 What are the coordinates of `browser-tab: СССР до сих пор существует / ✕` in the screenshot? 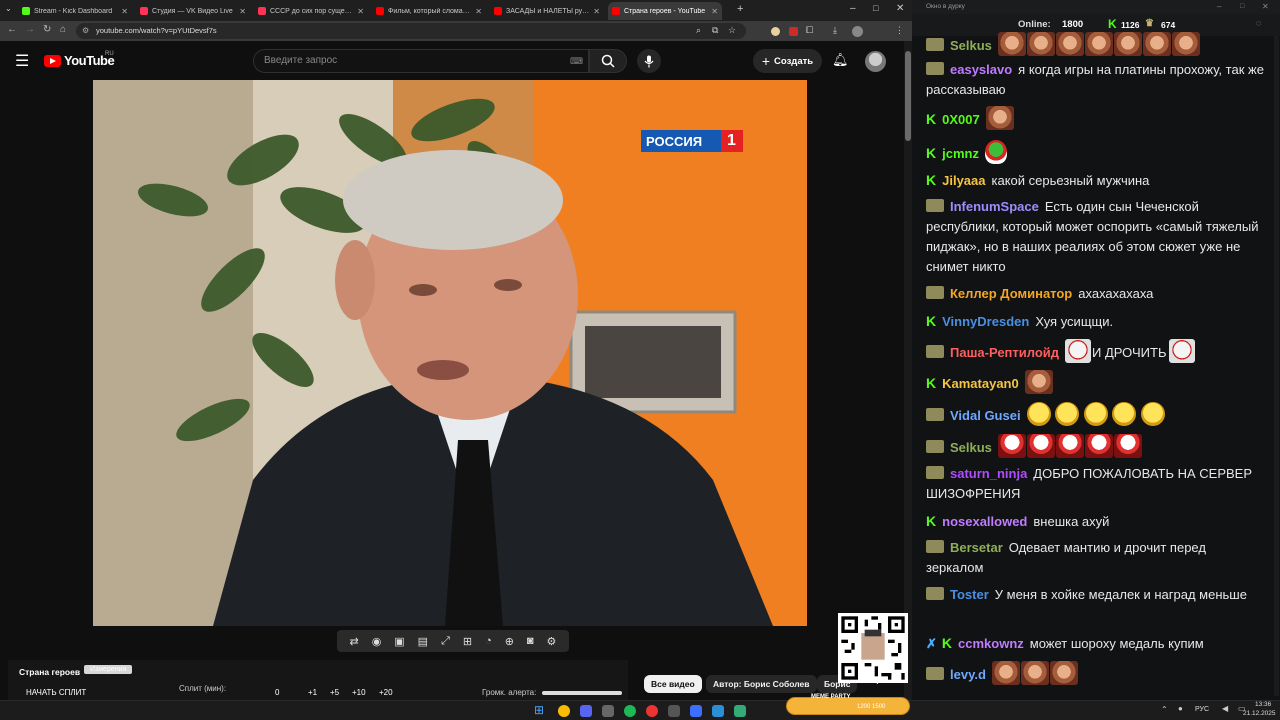 It's located at (311, 11).